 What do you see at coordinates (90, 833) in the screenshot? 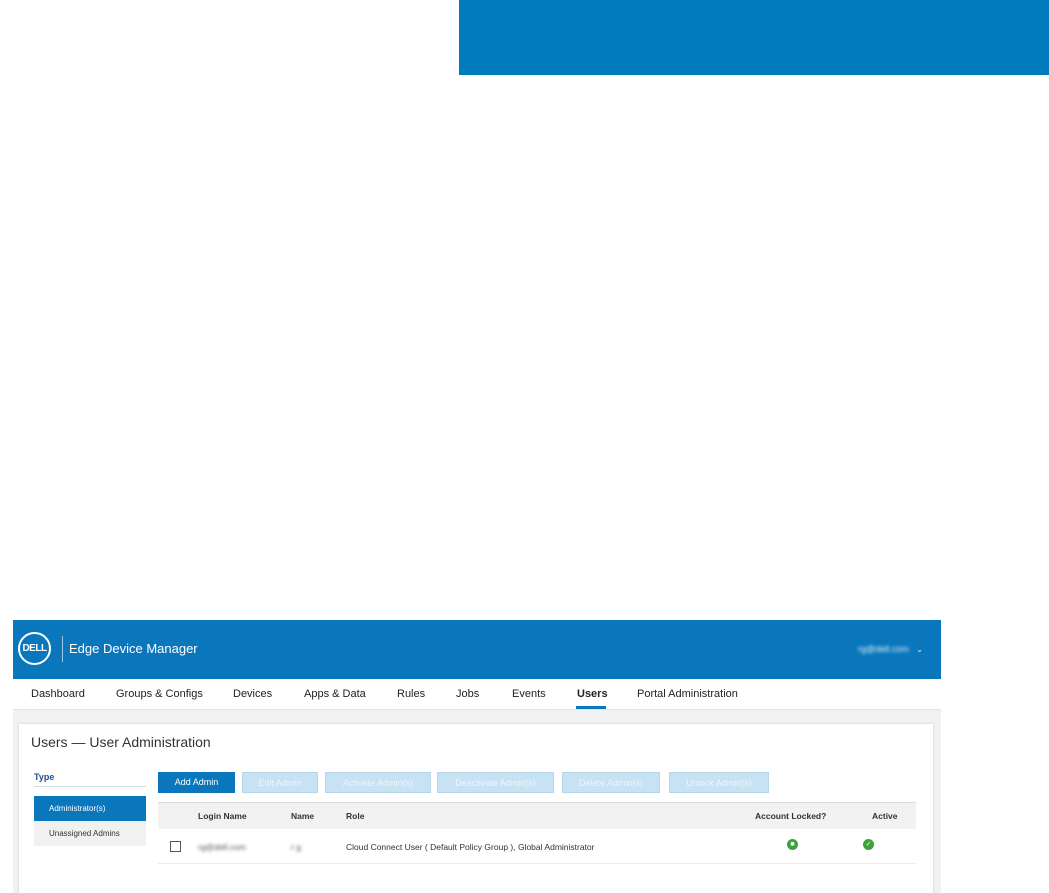
I see `type-item-unassigned-admins: Unassigned Admins` at bounding box center [90, 833].